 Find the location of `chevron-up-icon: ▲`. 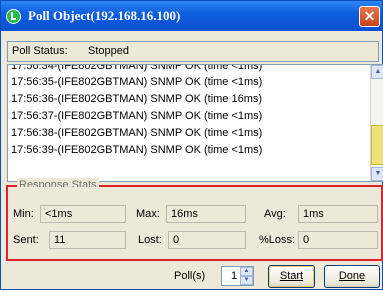

chevron-up-icon: ▲ is located at coordinates (377, 72).